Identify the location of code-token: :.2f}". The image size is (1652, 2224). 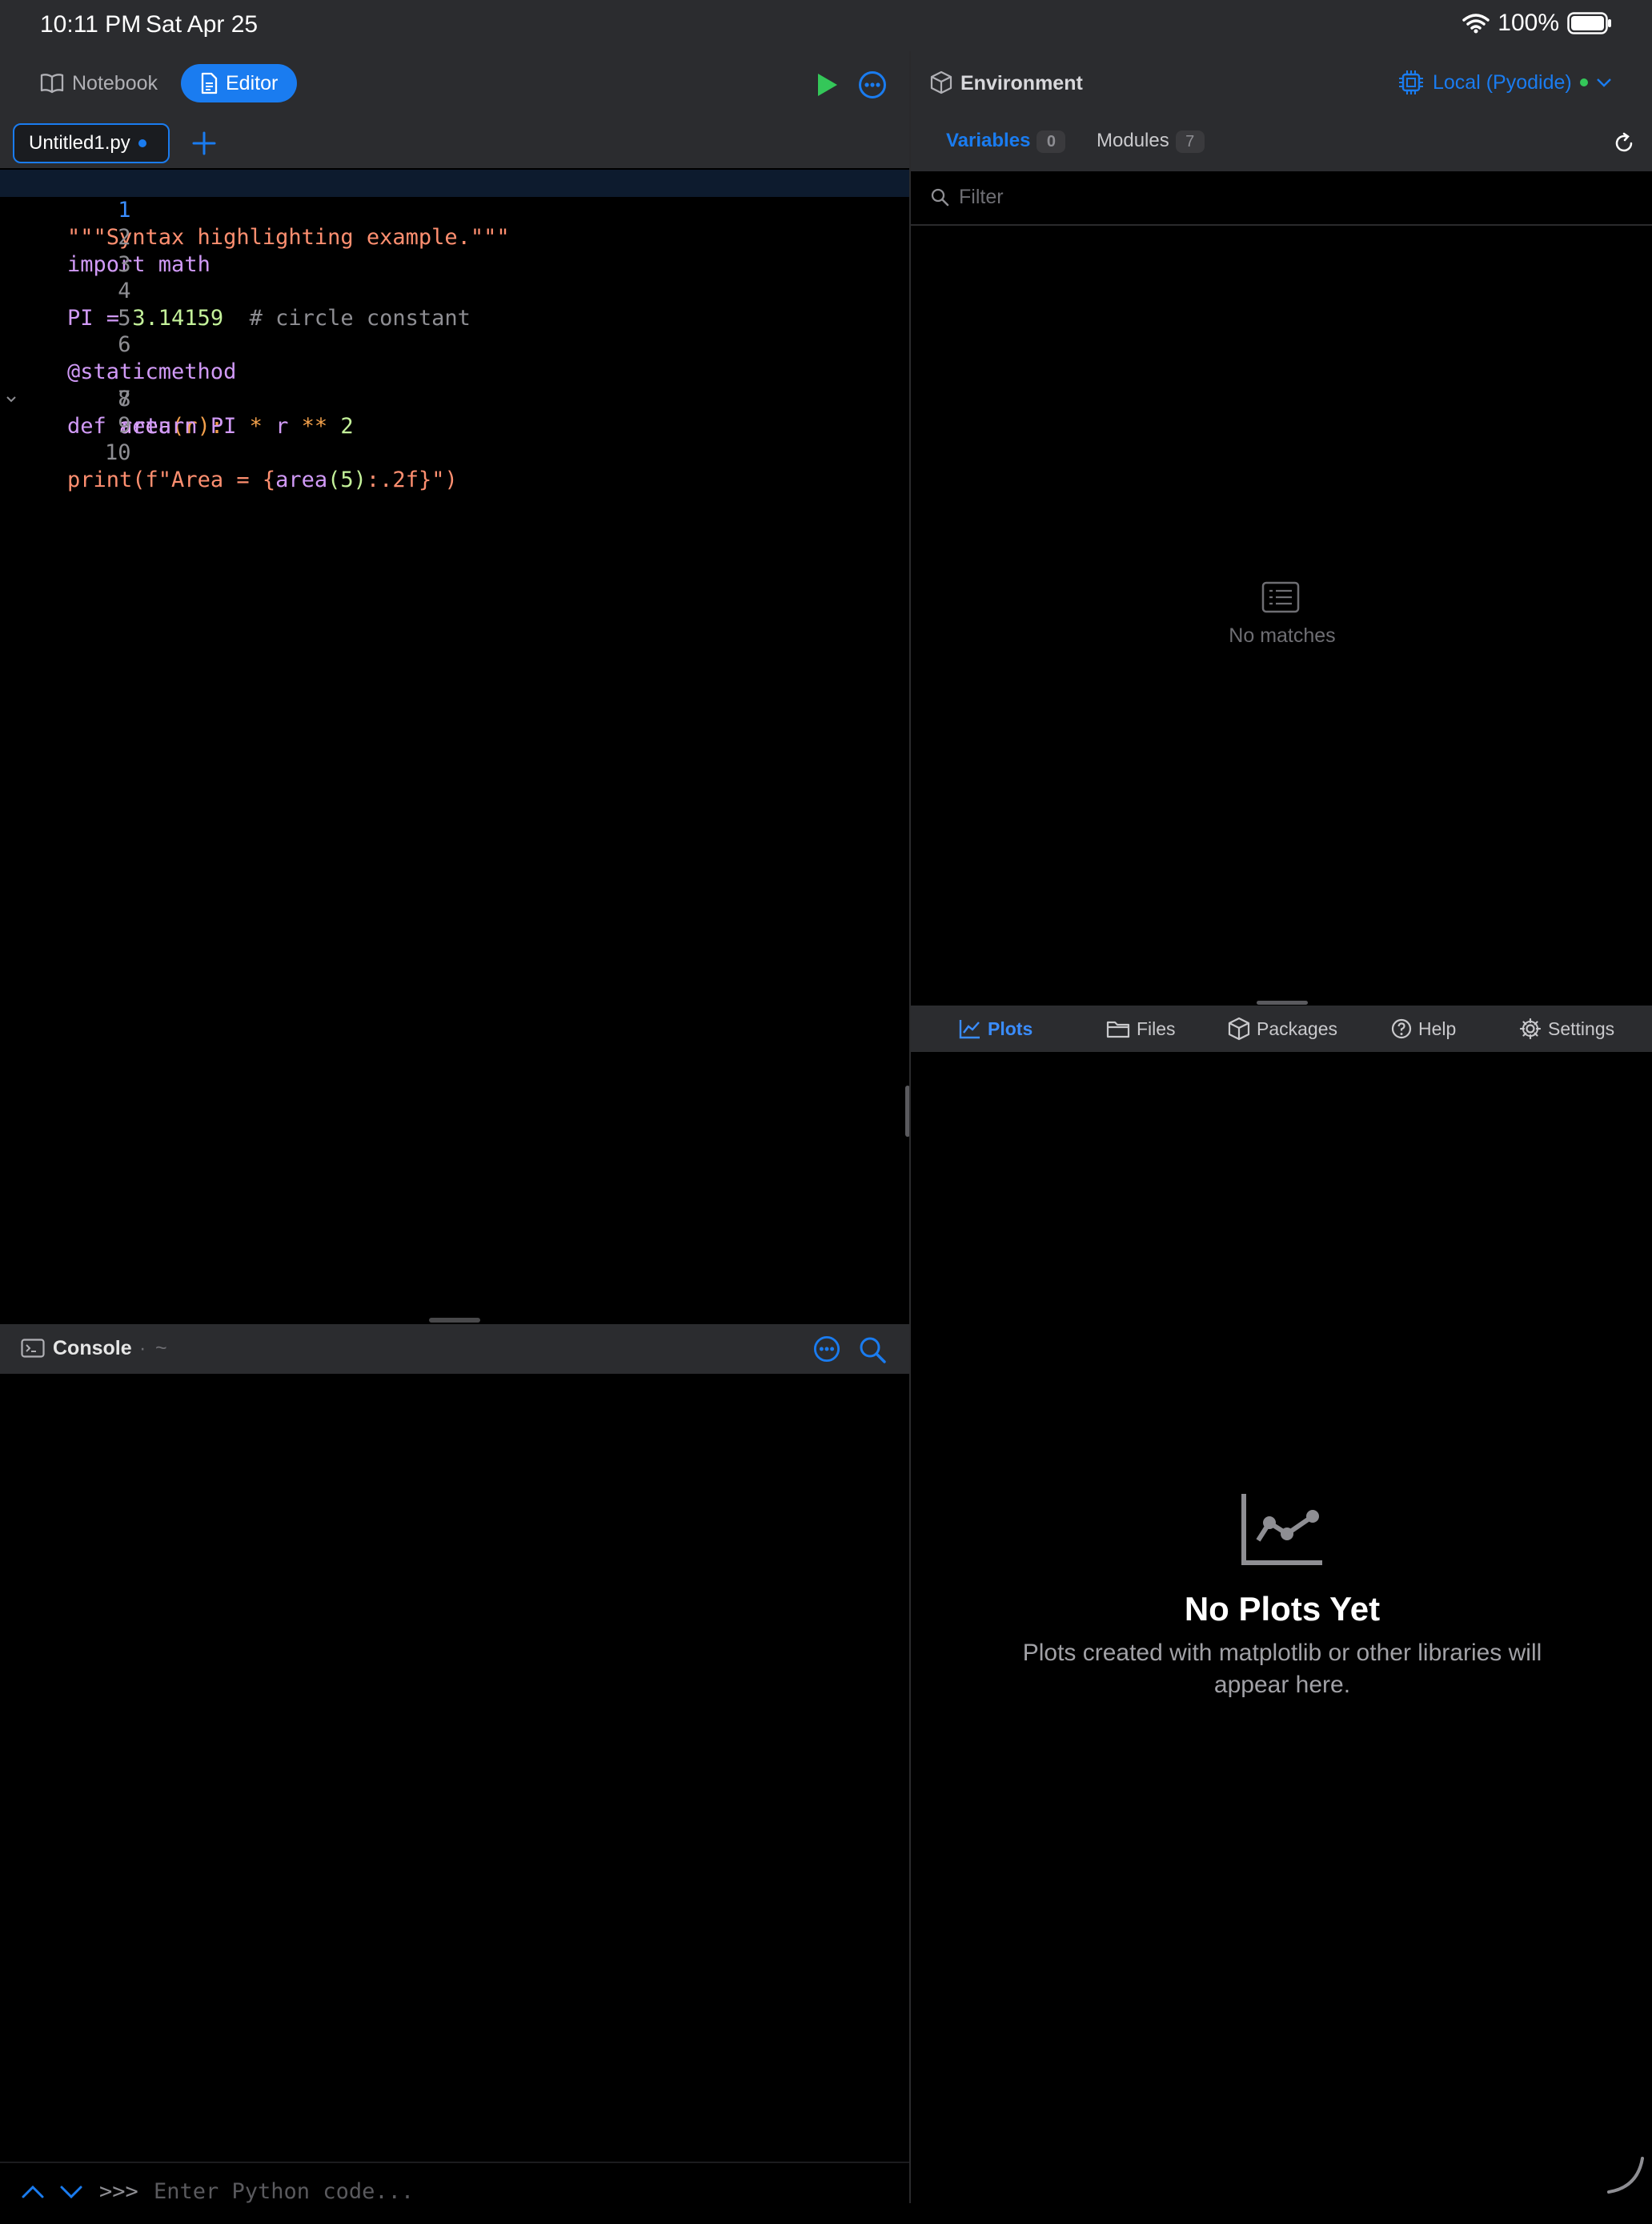
(405, 480).